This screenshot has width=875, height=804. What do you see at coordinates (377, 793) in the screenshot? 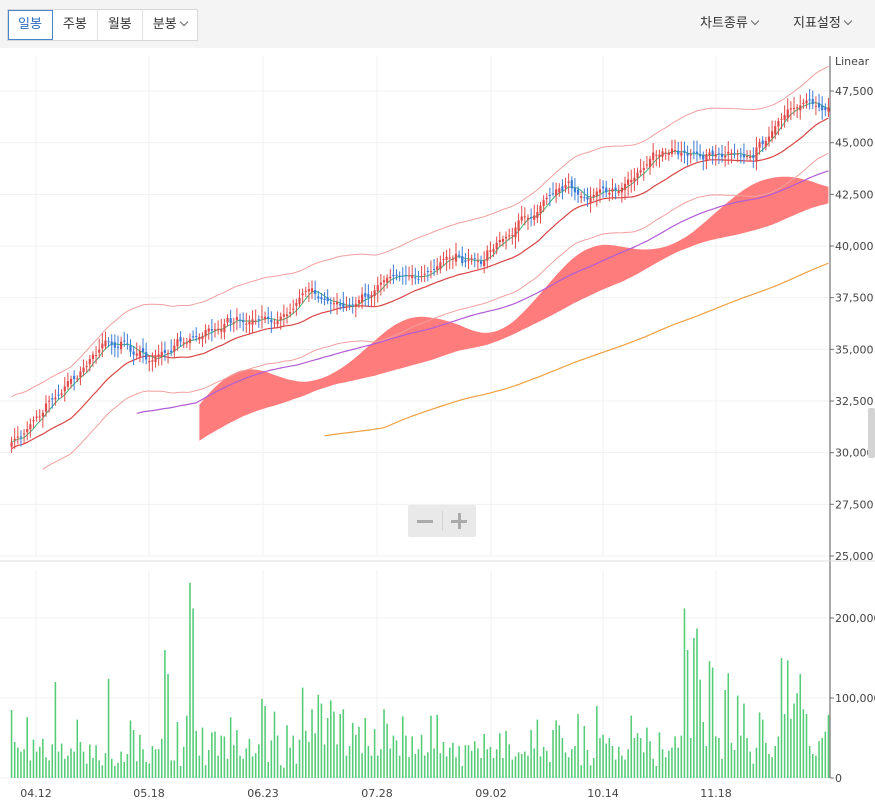
I see `x-tick-label: 07.28` at bounding box center [377, 793].